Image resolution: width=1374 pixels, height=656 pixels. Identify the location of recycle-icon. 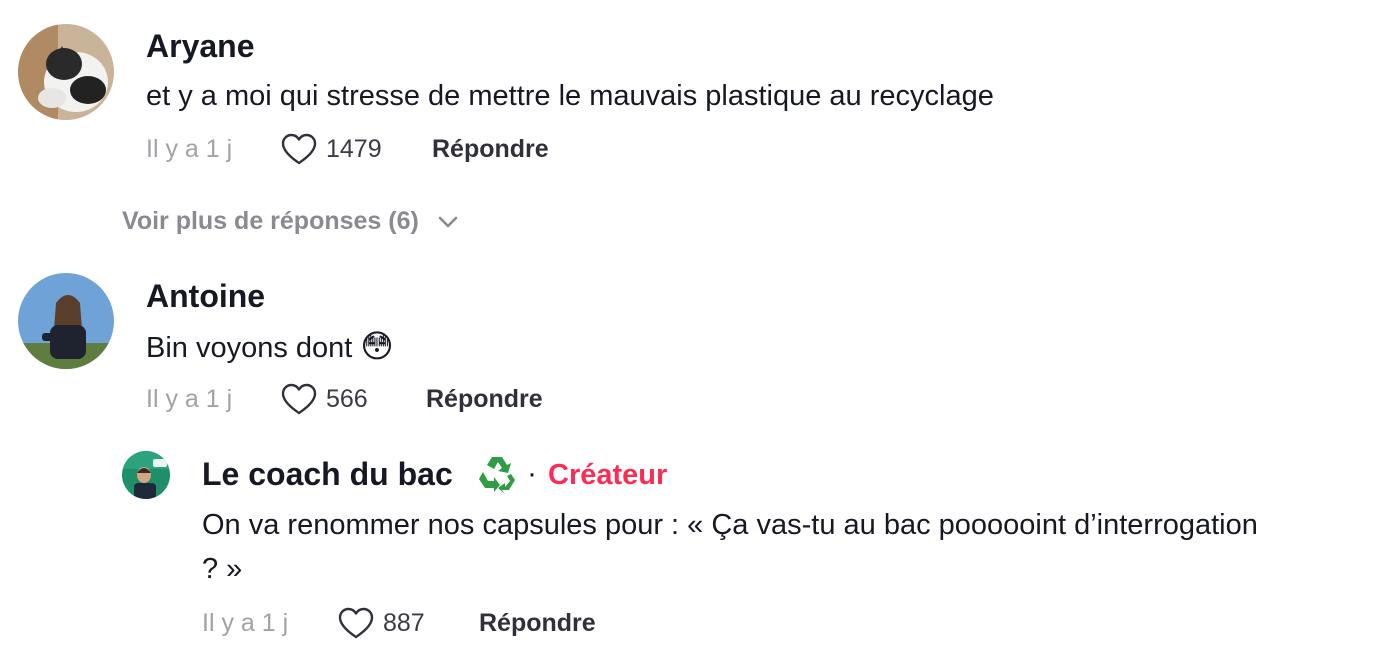
(497, 473).